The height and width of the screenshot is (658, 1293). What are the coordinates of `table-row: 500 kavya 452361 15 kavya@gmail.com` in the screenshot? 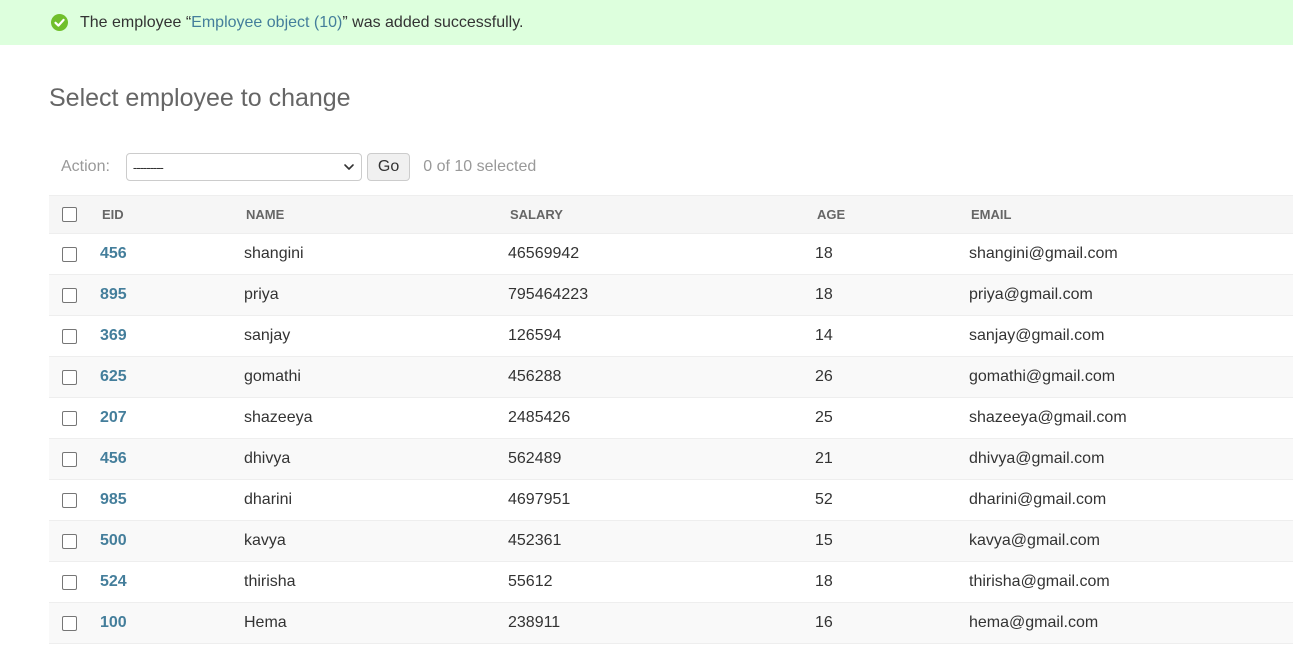 It's located at (671, 541).